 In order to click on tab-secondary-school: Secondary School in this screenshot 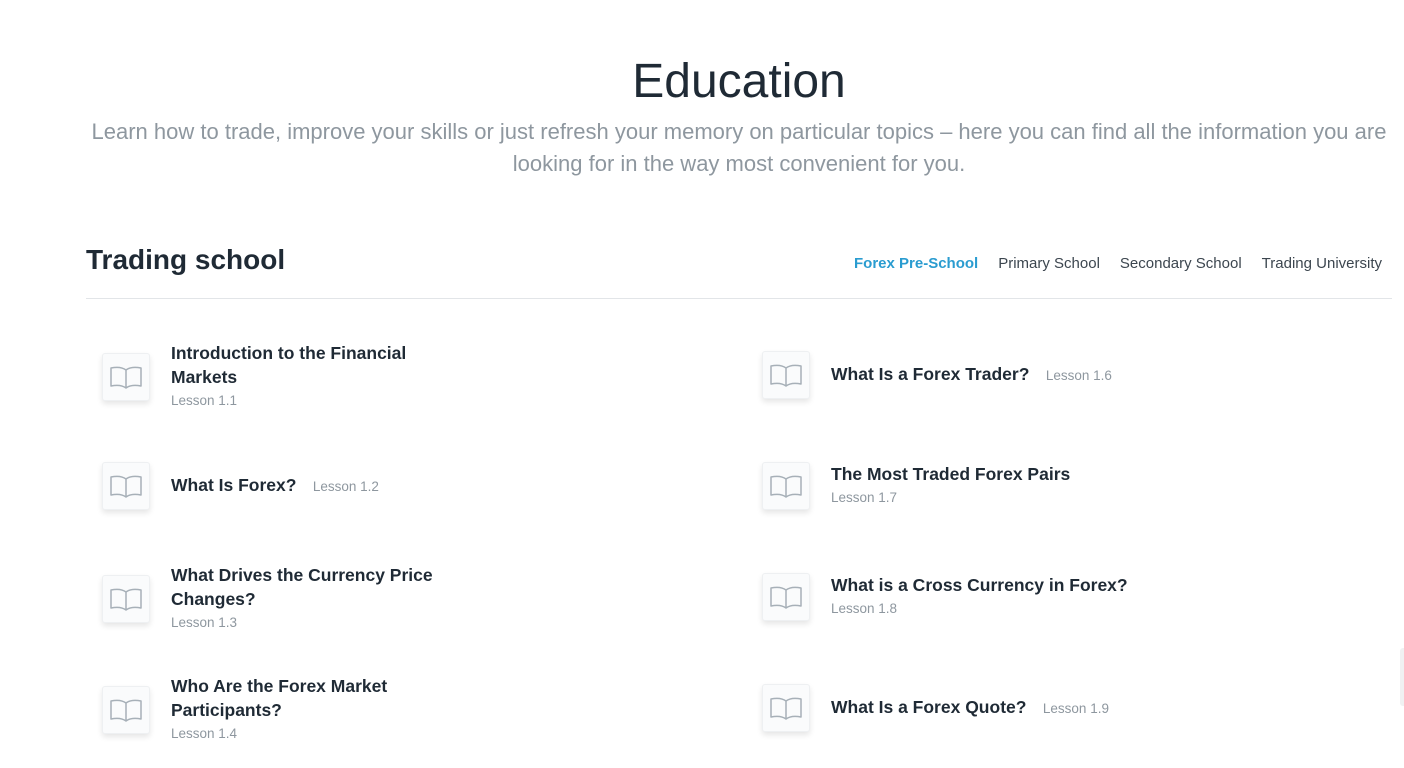, I will do `click(1181, 263)`.